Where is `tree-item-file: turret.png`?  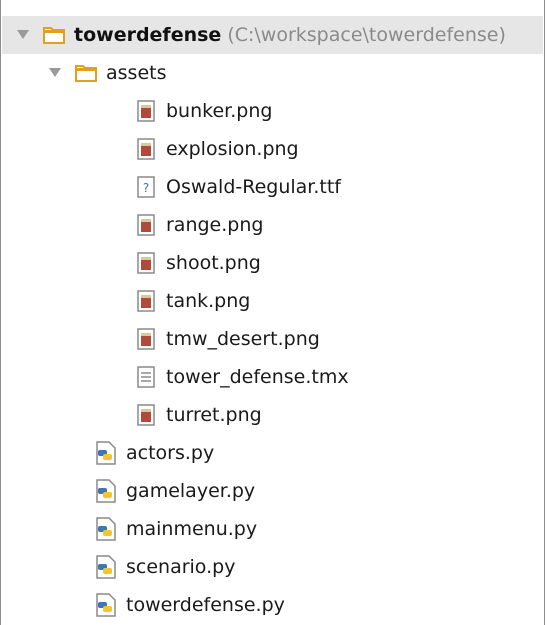
tree-item-file: turret.png is located at coordinates (272, 415).